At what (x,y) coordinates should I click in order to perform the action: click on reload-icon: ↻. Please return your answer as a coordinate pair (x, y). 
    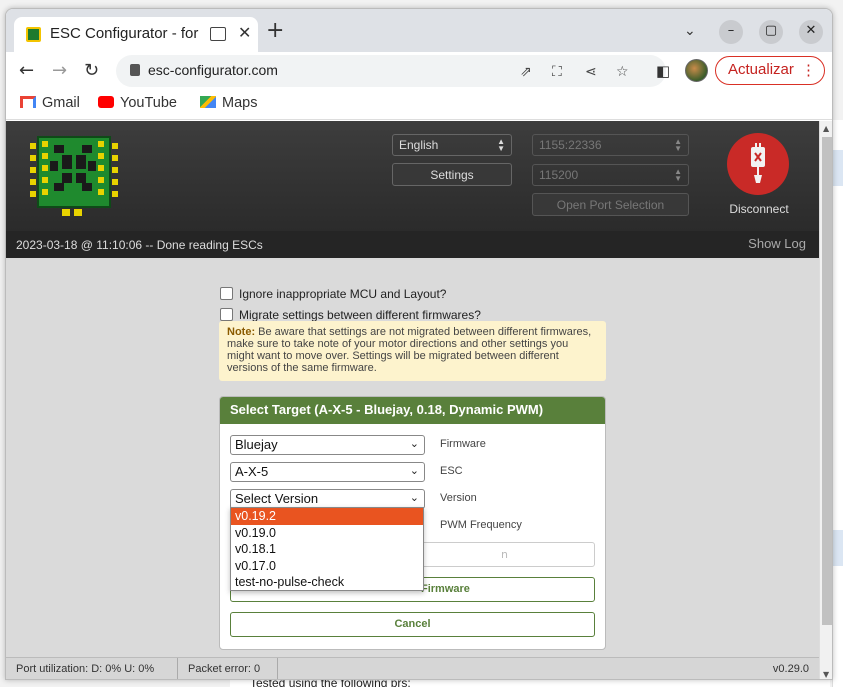
    Looking at the image, I should click on (91, 70).